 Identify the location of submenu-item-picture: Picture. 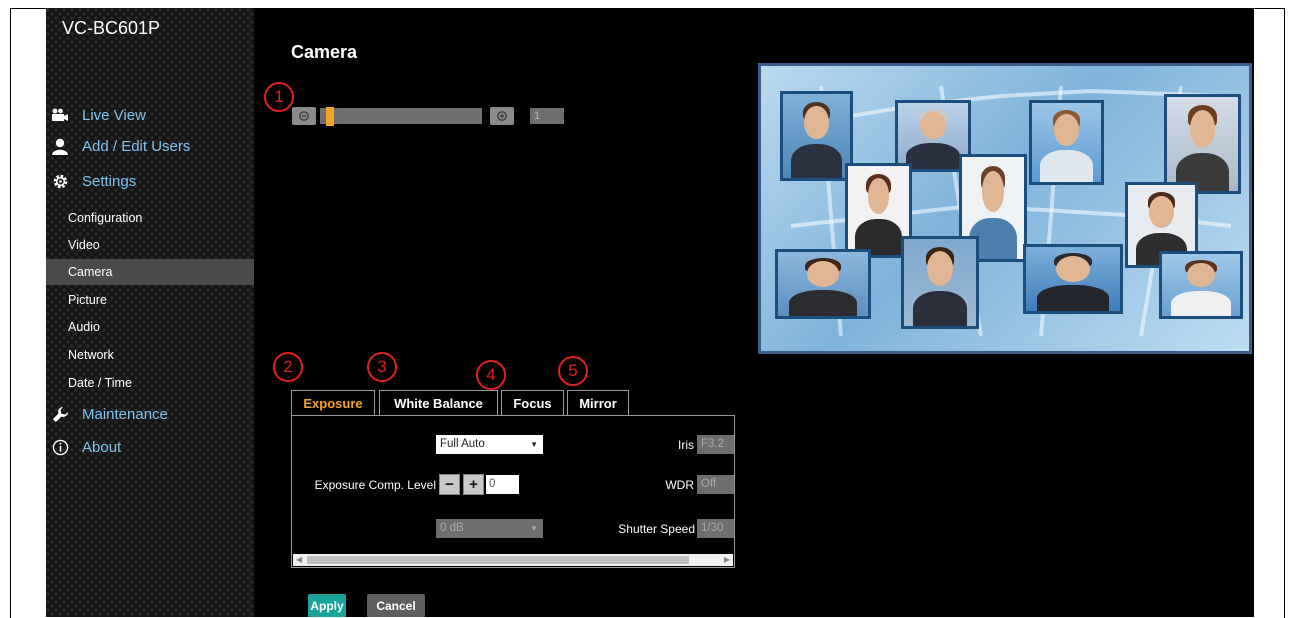
(150, 300).